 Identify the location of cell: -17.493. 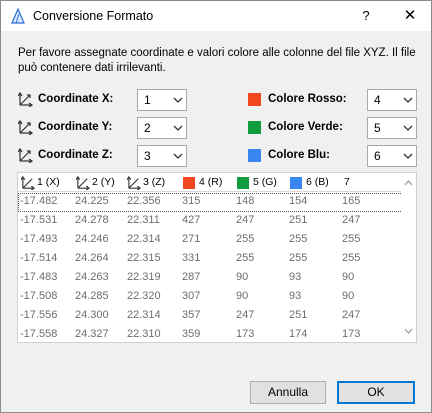
(39, 239).